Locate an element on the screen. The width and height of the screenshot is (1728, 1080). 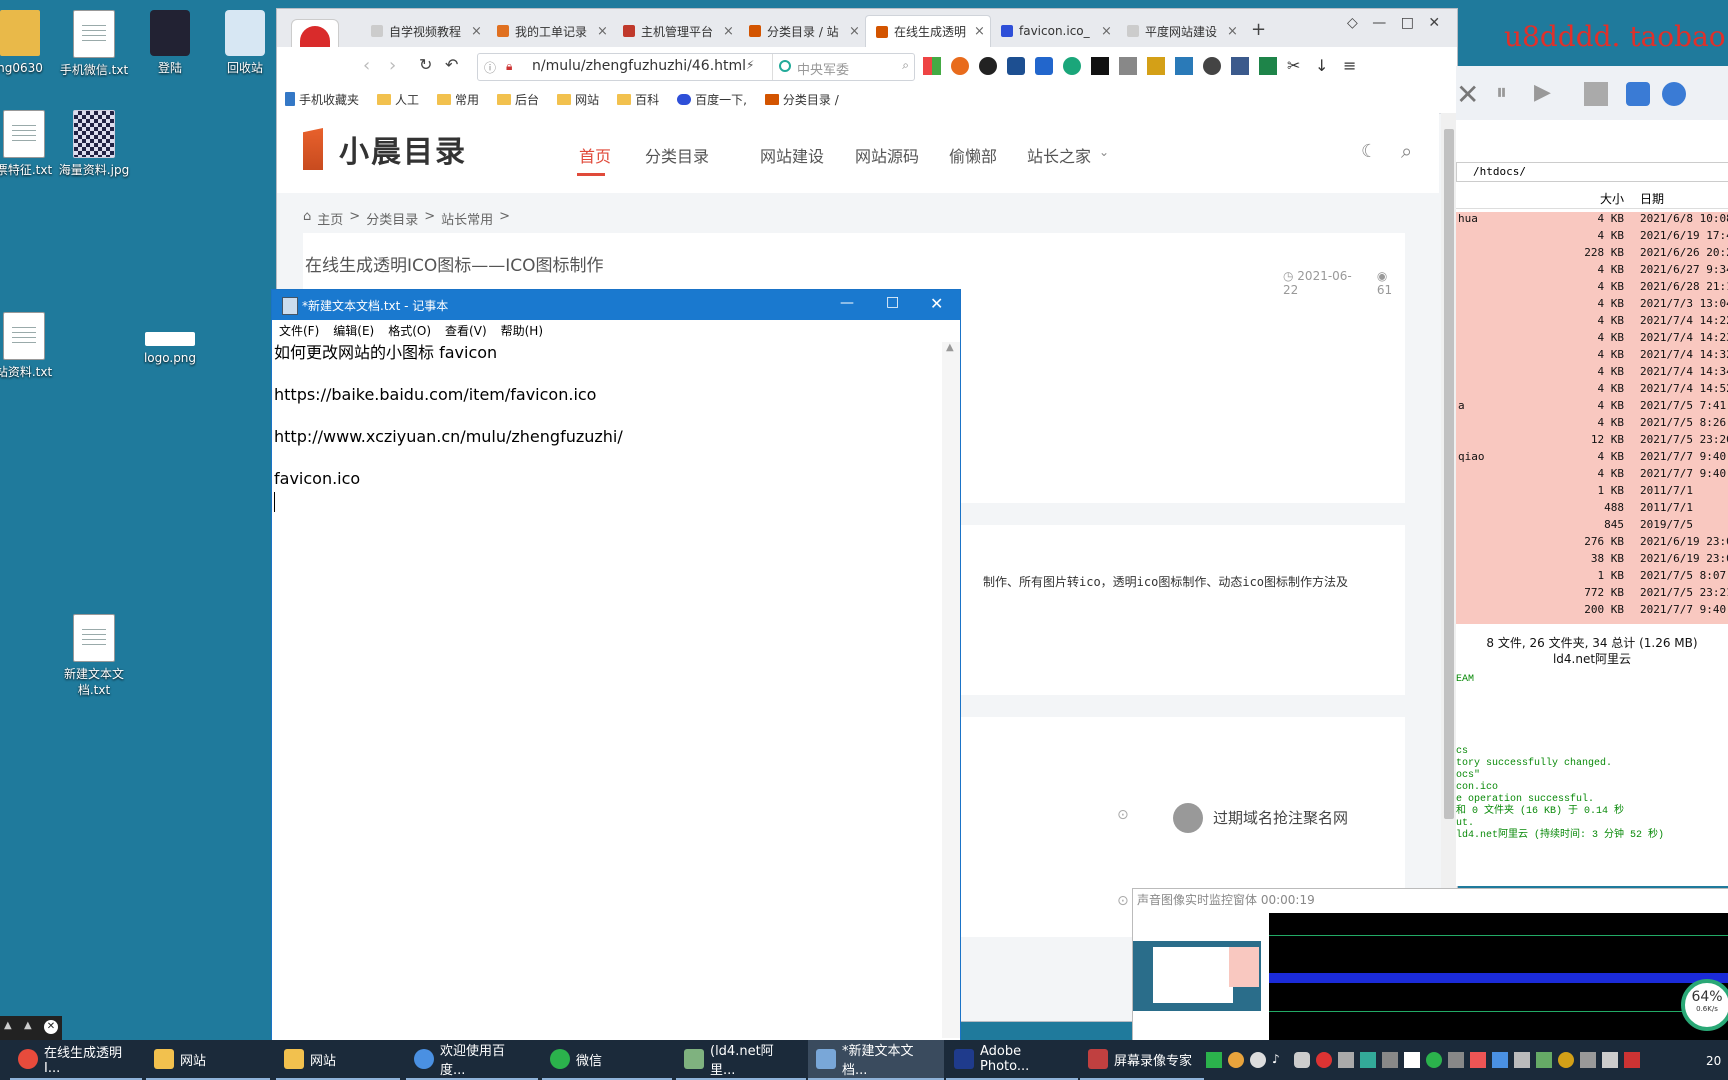
undo-icon: ↶ is located at coordinates (451, 64).